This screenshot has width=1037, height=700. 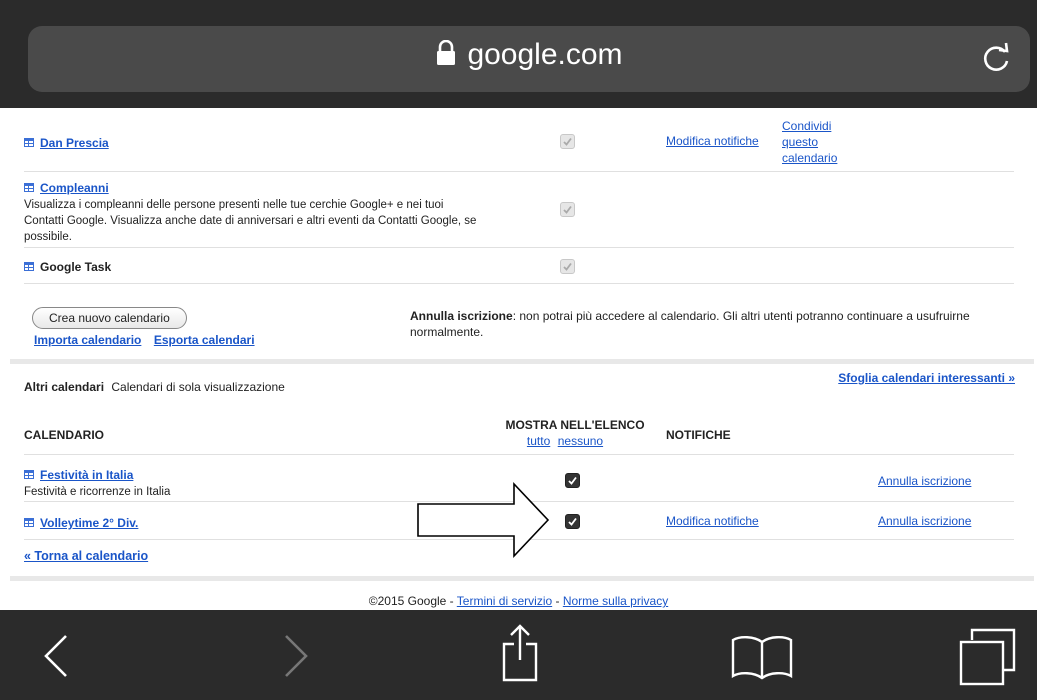 What do you see at coordinates (296, 656) in the screenshot?
I see `chevron-right-icon` at bounding box center [296, 656].